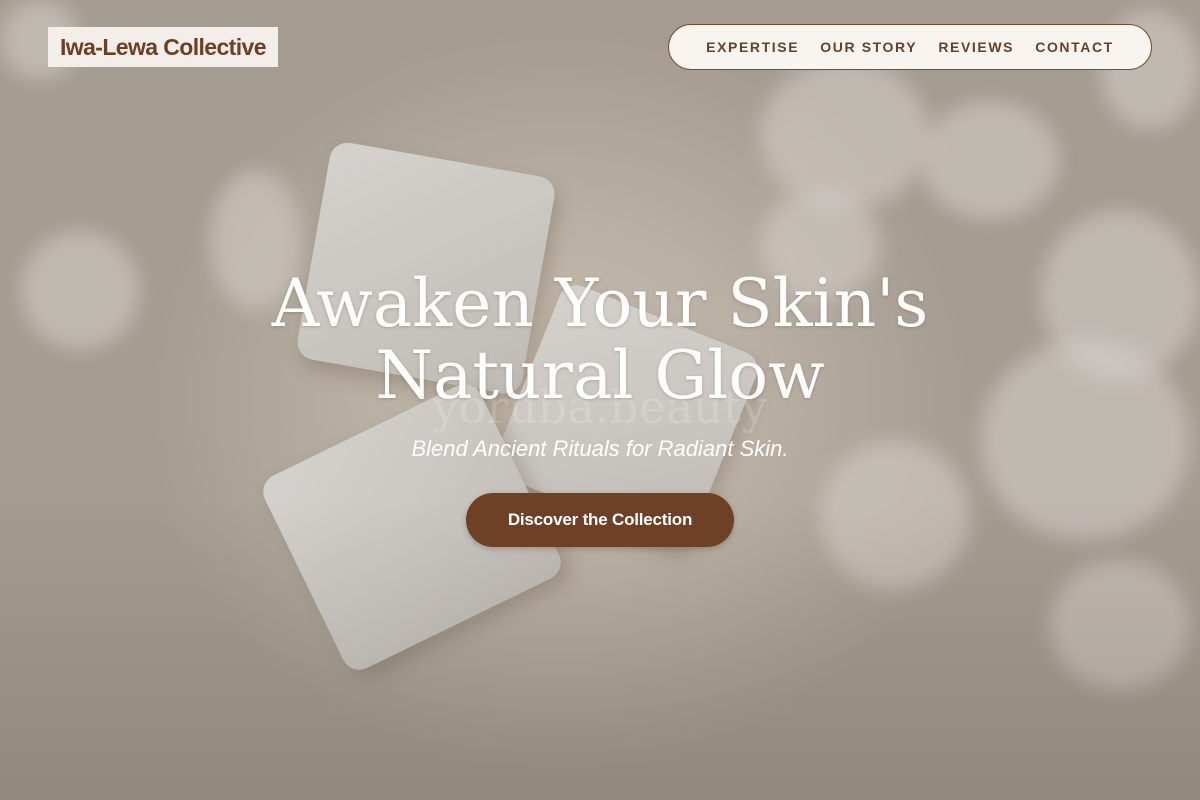 The width and height of the screenshot is (1200, 800). Describe the element at coordinates (163, 47) in the screenshot. I see `brand-logo: Iwa-Lewa Collective` at that location.